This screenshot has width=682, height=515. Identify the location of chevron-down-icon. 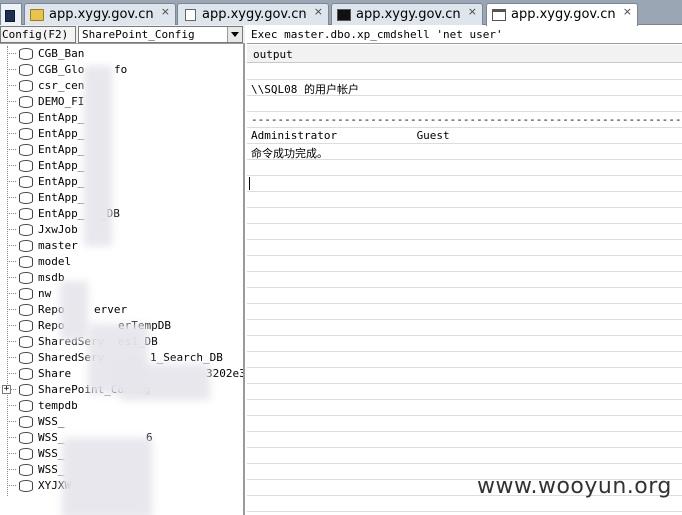
(234, 34).